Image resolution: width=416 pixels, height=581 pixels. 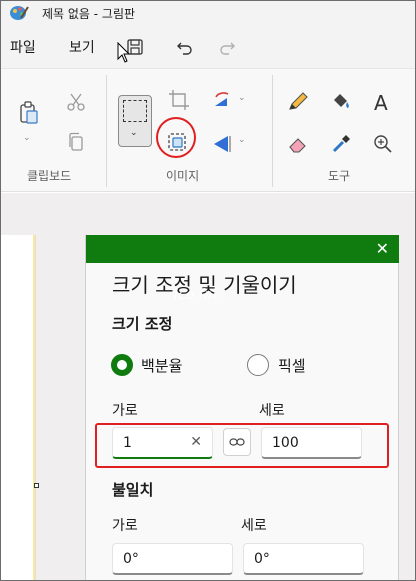 What do you see at coordinates (383, 144) in the screenshot?
I see `magnifier-icon` at bounding box center [383, 144].